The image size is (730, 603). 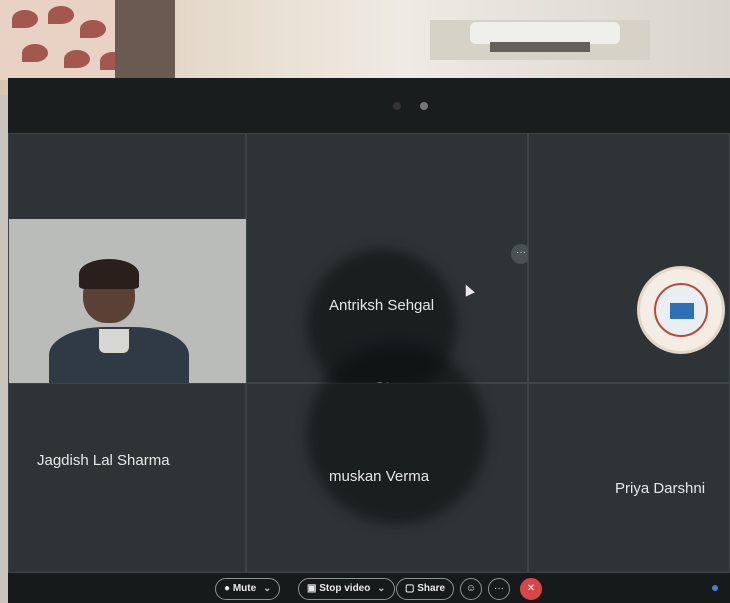 I want to click on meeting-toolbar: ● Mute ⌄ ▣ Stop video ⌄ ▢ Share ☺ ··· ✕, so click(x=369, y=588).